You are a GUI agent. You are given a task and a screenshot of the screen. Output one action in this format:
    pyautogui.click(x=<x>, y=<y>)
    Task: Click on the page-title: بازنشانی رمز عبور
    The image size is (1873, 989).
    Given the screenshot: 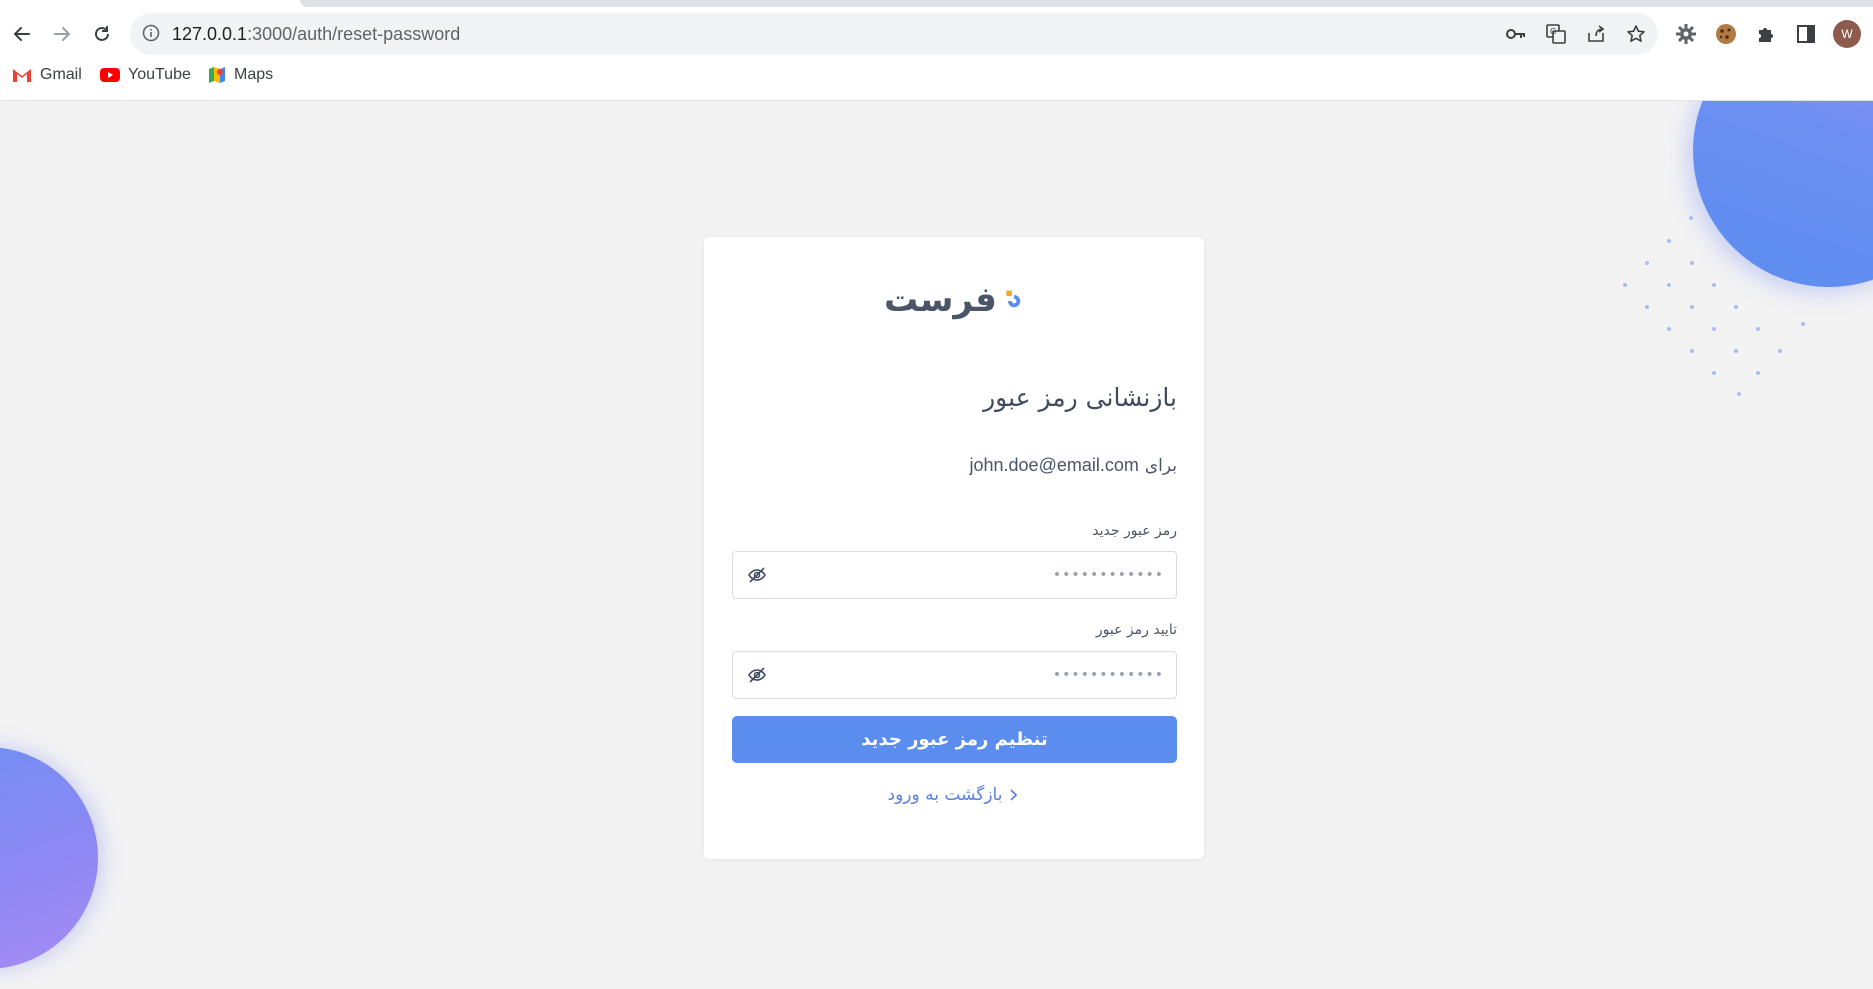 What is the action you would take?
    pyautogui.click(x=1080, y=397)
    